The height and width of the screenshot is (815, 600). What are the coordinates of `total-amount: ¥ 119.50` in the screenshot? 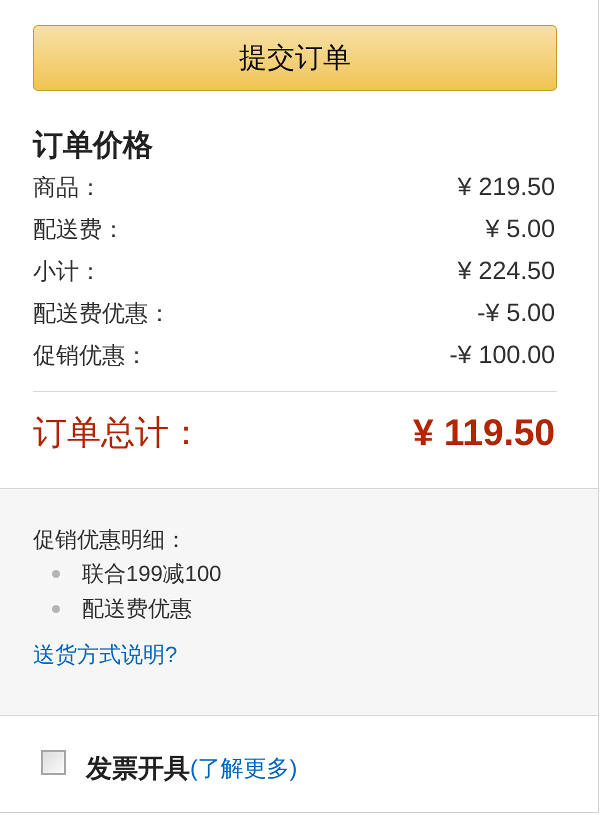 It's located at (484, 433).